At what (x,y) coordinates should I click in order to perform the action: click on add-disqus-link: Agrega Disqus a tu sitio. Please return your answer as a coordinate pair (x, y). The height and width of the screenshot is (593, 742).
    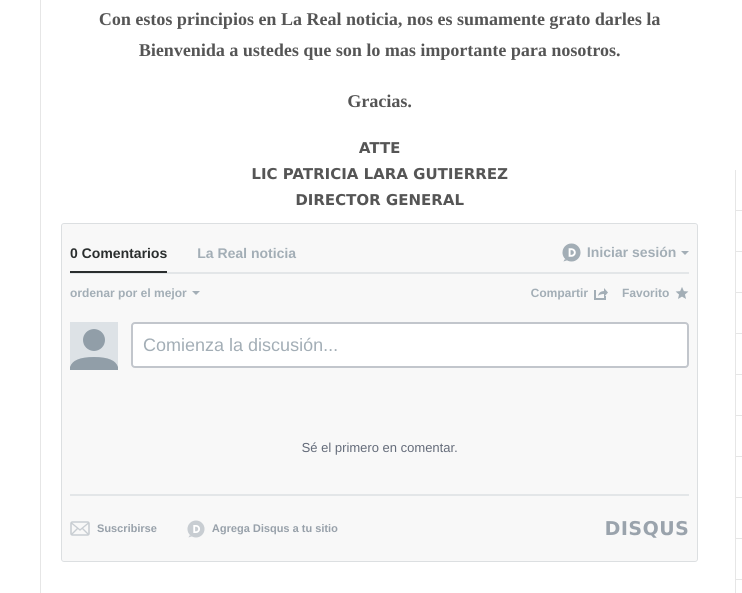
    Looking at the image, I should click on (275, 528).